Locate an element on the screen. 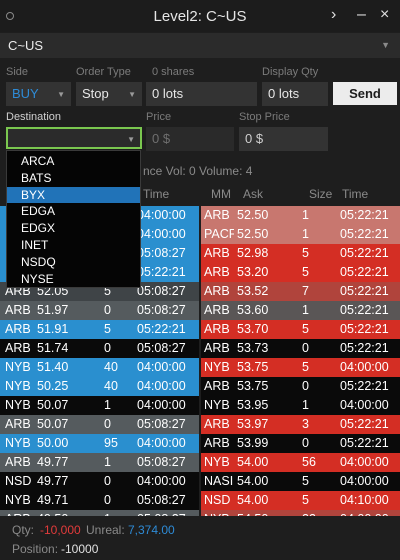  position-value: -10000 is located at coordinates (80, 549).